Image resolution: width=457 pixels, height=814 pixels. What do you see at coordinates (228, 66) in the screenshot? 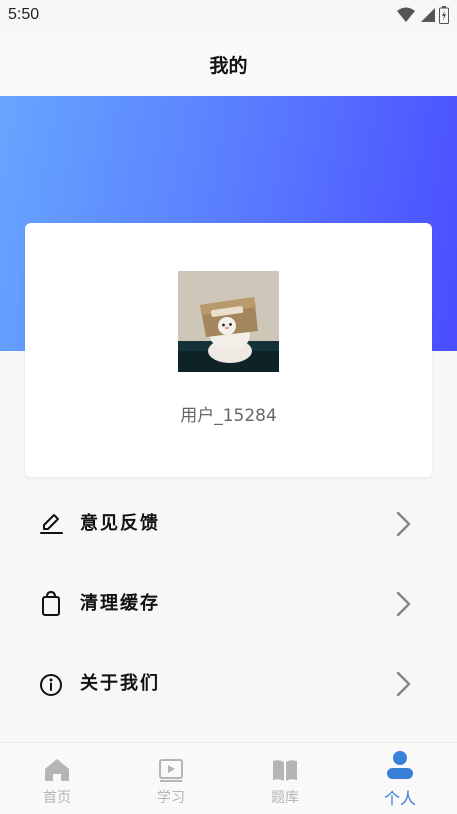
I see `page-title: 我的` at bounding box center [228, 66].